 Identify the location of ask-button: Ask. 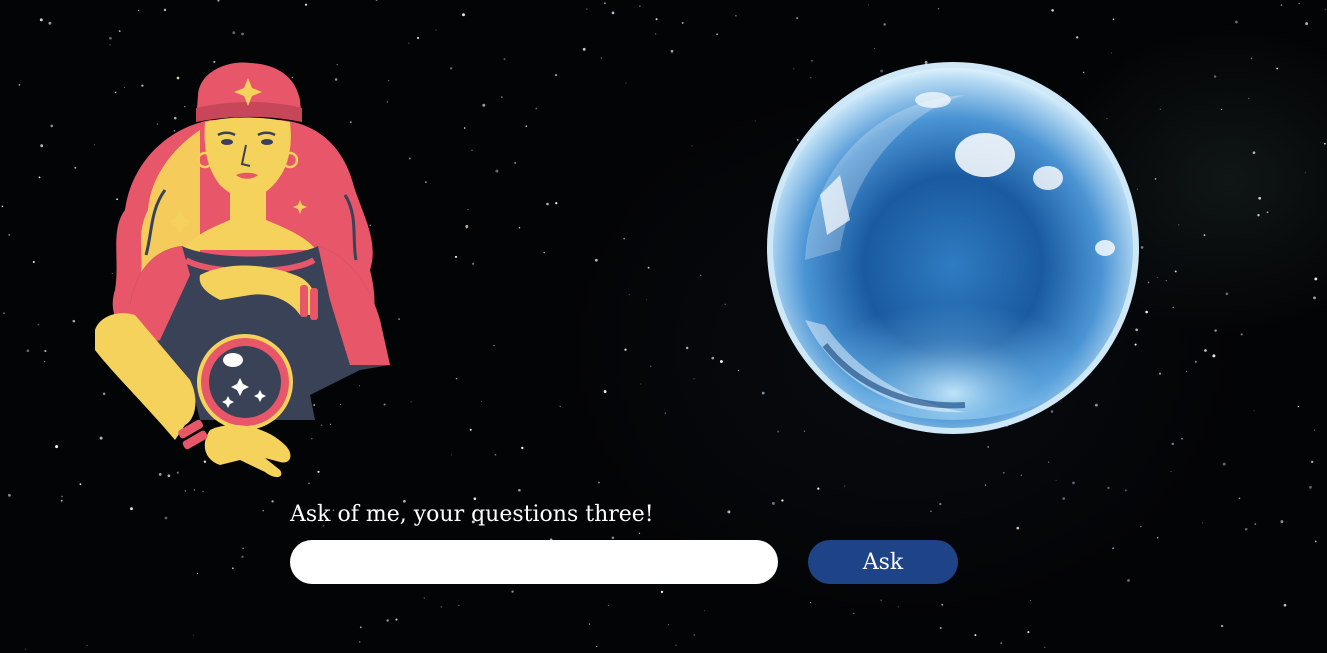
(883, 562).